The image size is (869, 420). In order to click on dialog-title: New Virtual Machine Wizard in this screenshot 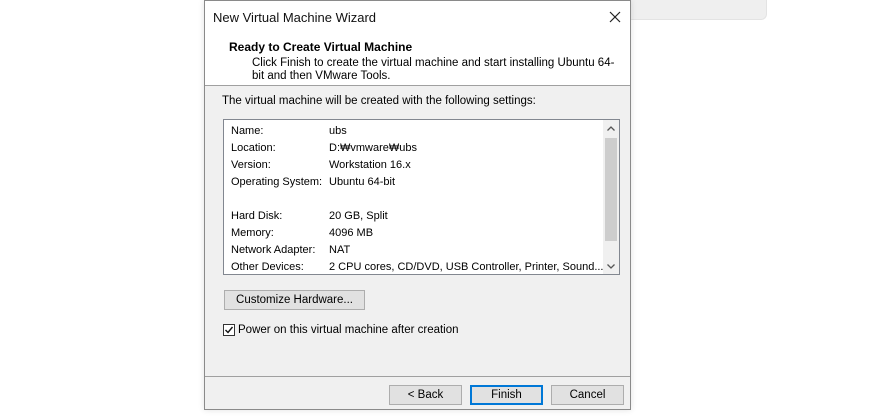, I will do `click(295, 17)`.